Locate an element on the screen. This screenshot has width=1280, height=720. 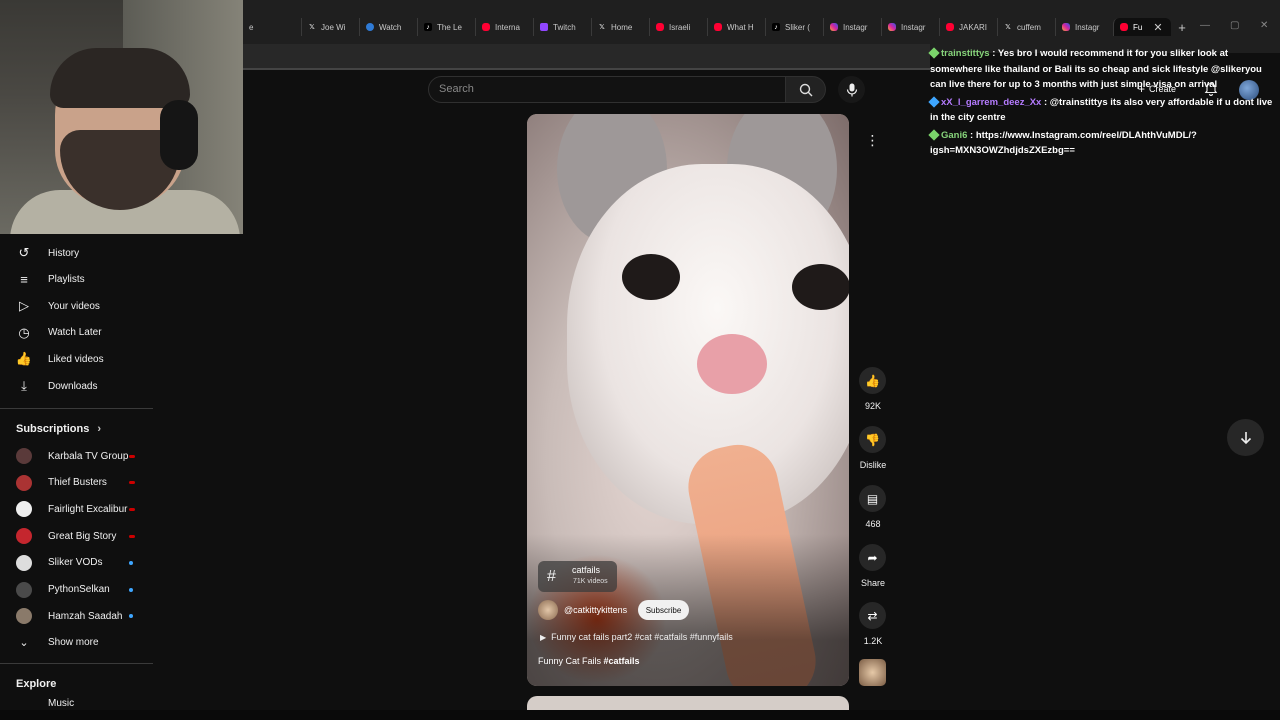
next-video-button is located at coordinates (1245, 437).